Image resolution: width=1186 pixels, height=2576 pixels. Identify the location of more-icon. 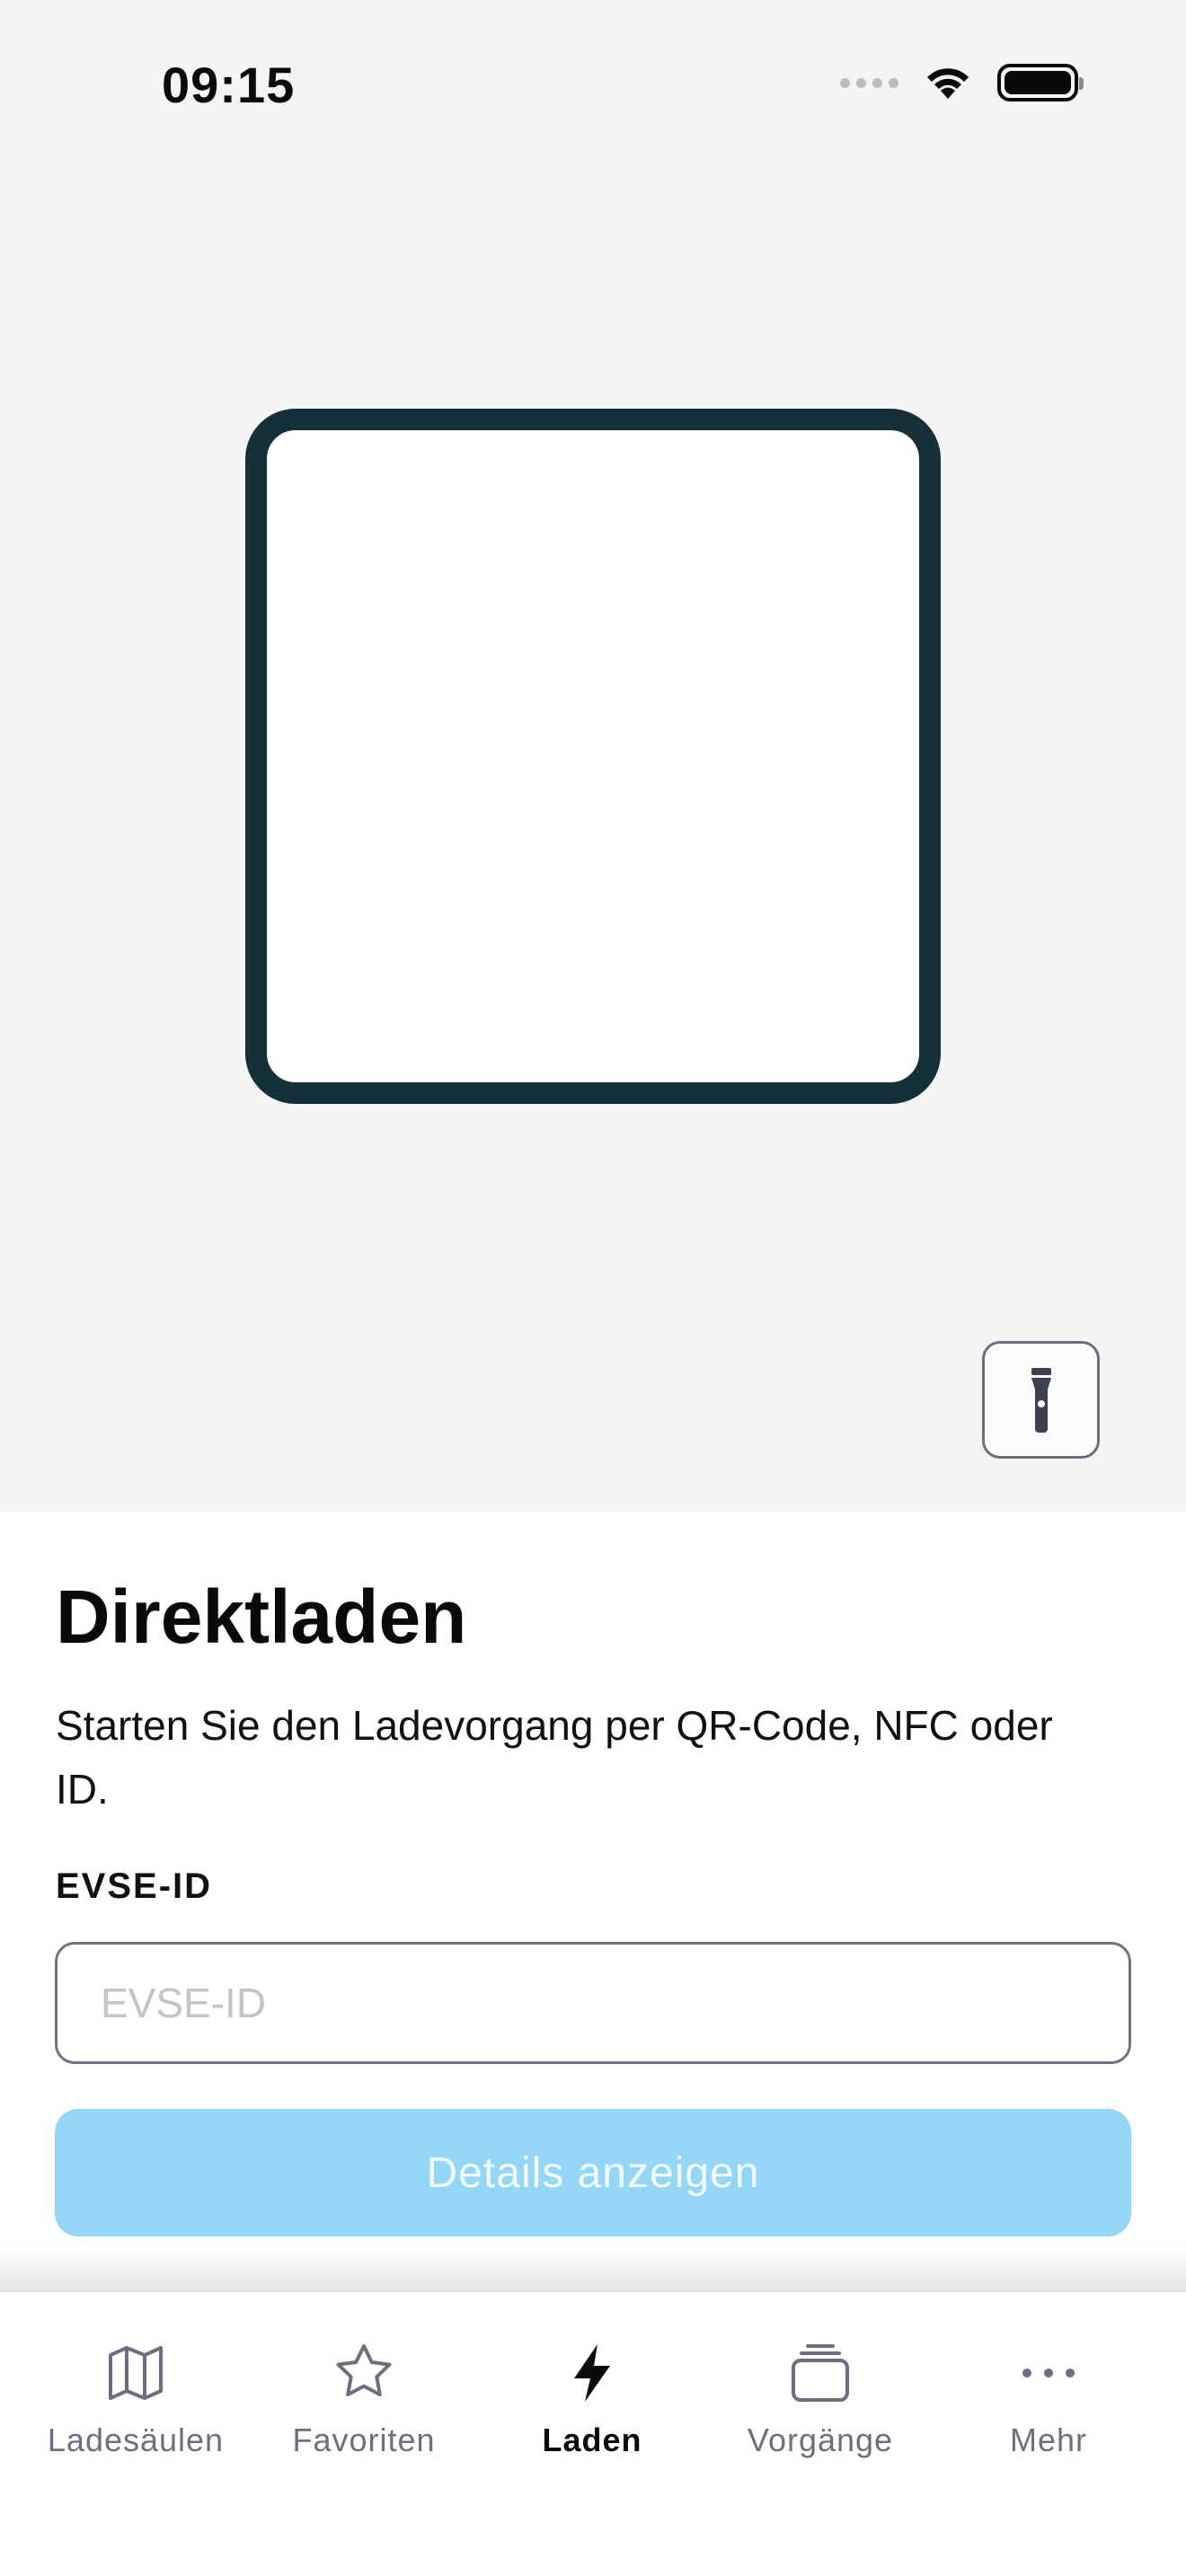
(1048, 2373).